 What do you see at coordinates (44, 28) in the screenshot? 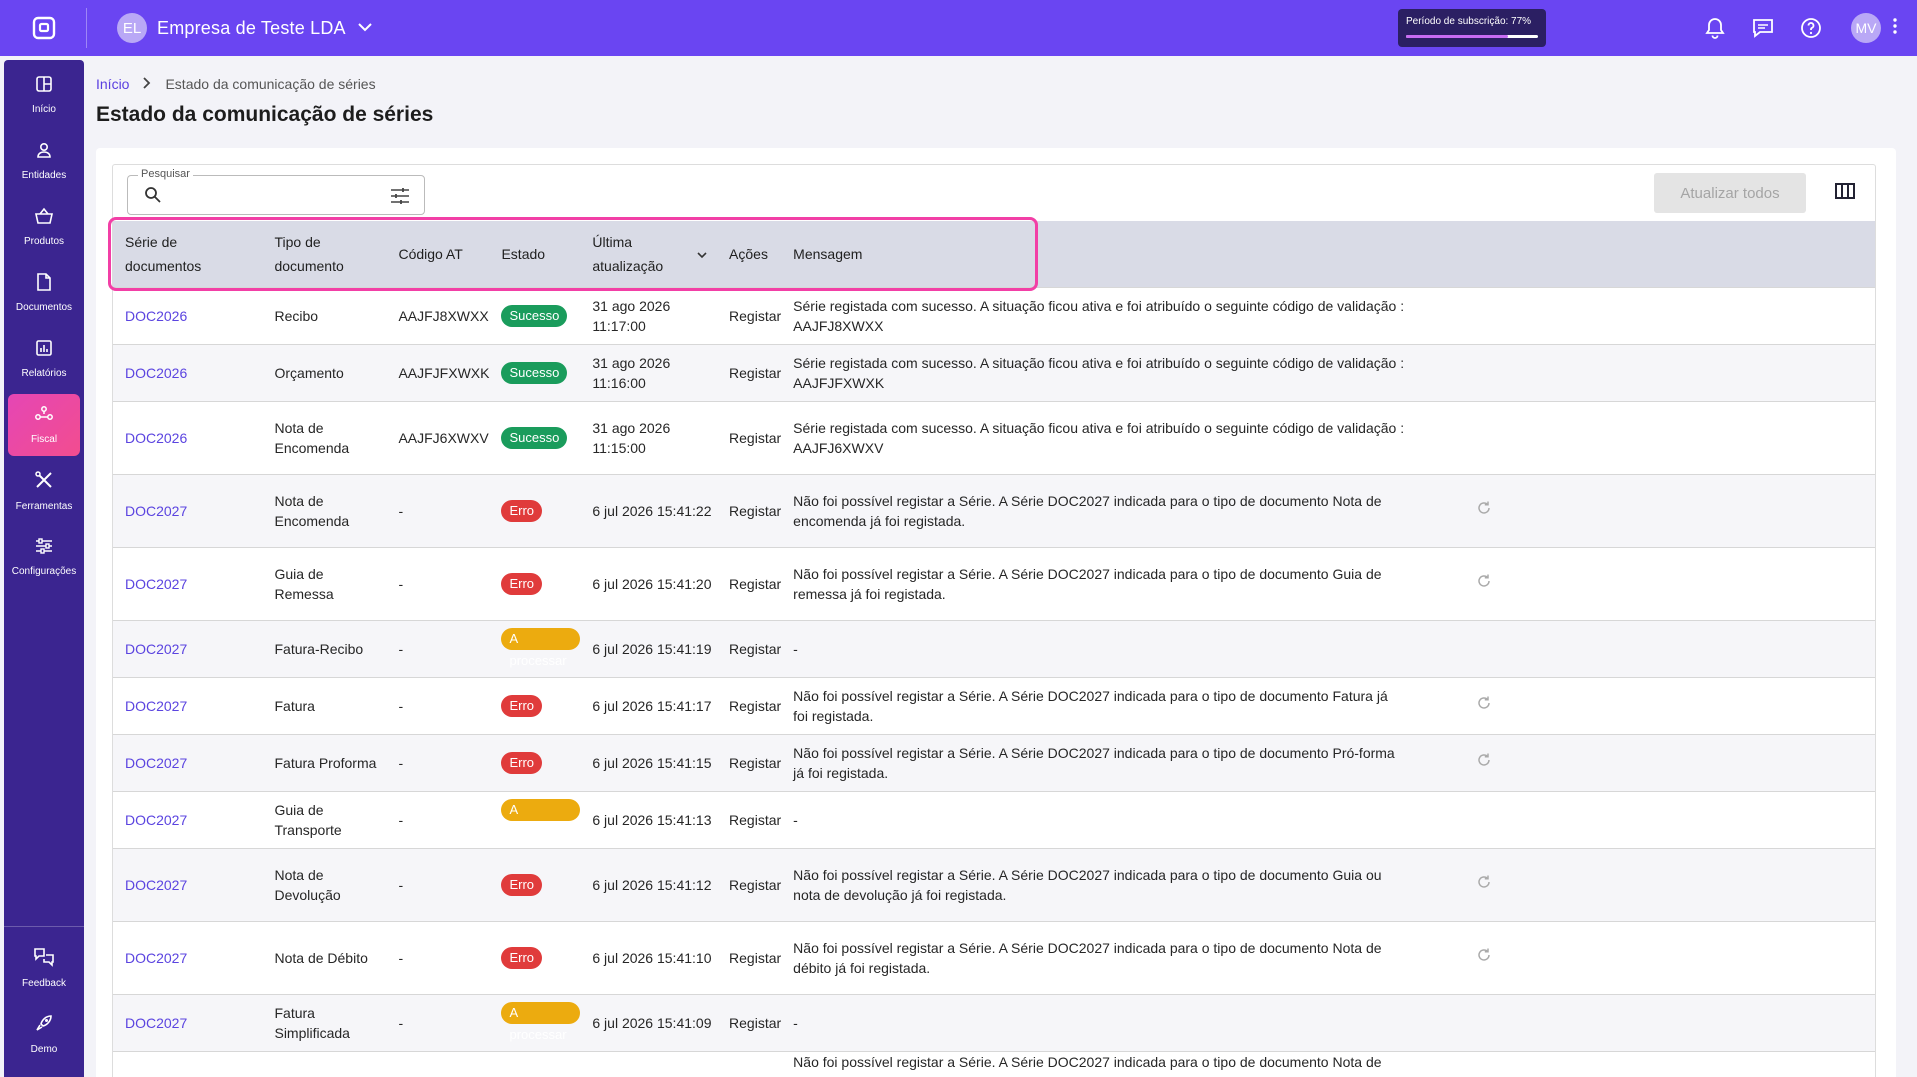
I see `app-logo-icon` at bounding box center [44, 28].